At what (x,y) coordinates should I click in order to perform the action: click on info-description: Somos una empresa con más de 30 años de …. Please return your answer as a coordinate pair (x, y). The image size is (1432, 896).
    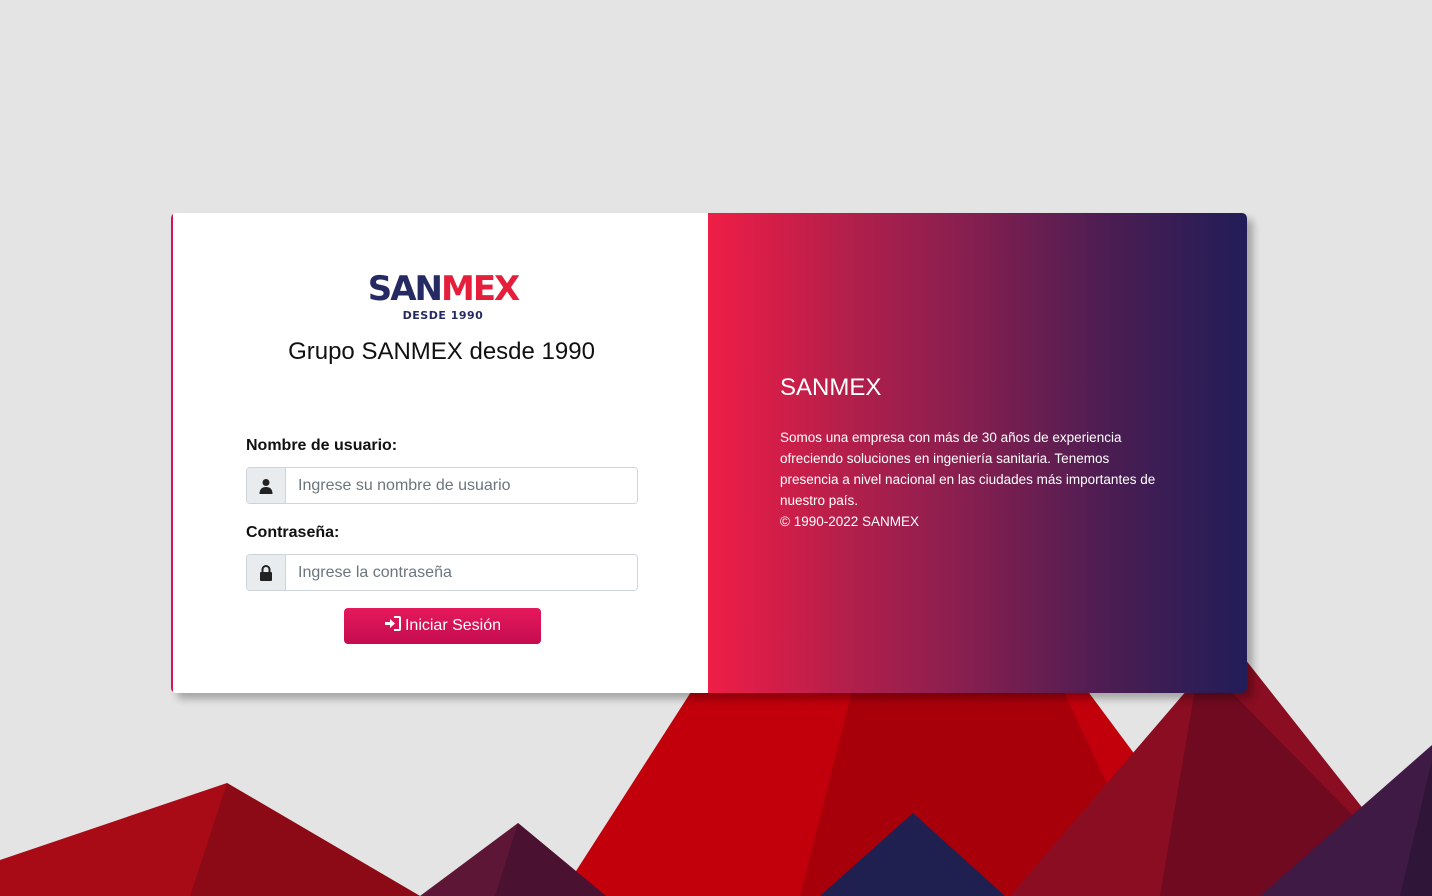
    Looking at the image, I should click on (968, 469).